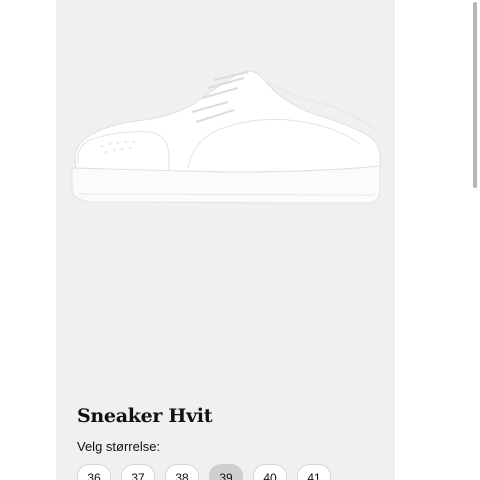  Describe the element at coordinates (94, 472) in the screenshot. I see `size-option-36: 36` at that location.